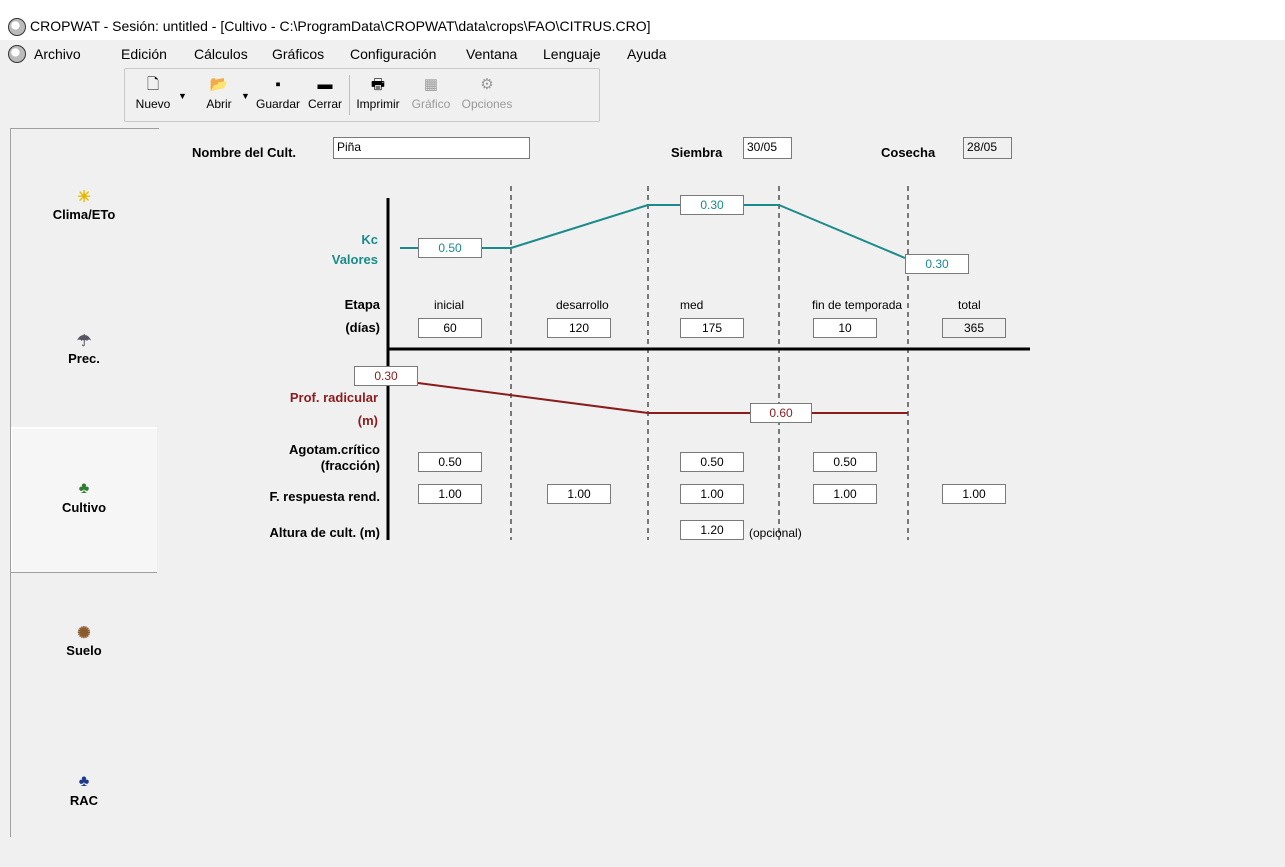 The height and width of the screenshot is (867, 1285). I want to click on close-button: ▬ Cerrar, so click(325, 94).